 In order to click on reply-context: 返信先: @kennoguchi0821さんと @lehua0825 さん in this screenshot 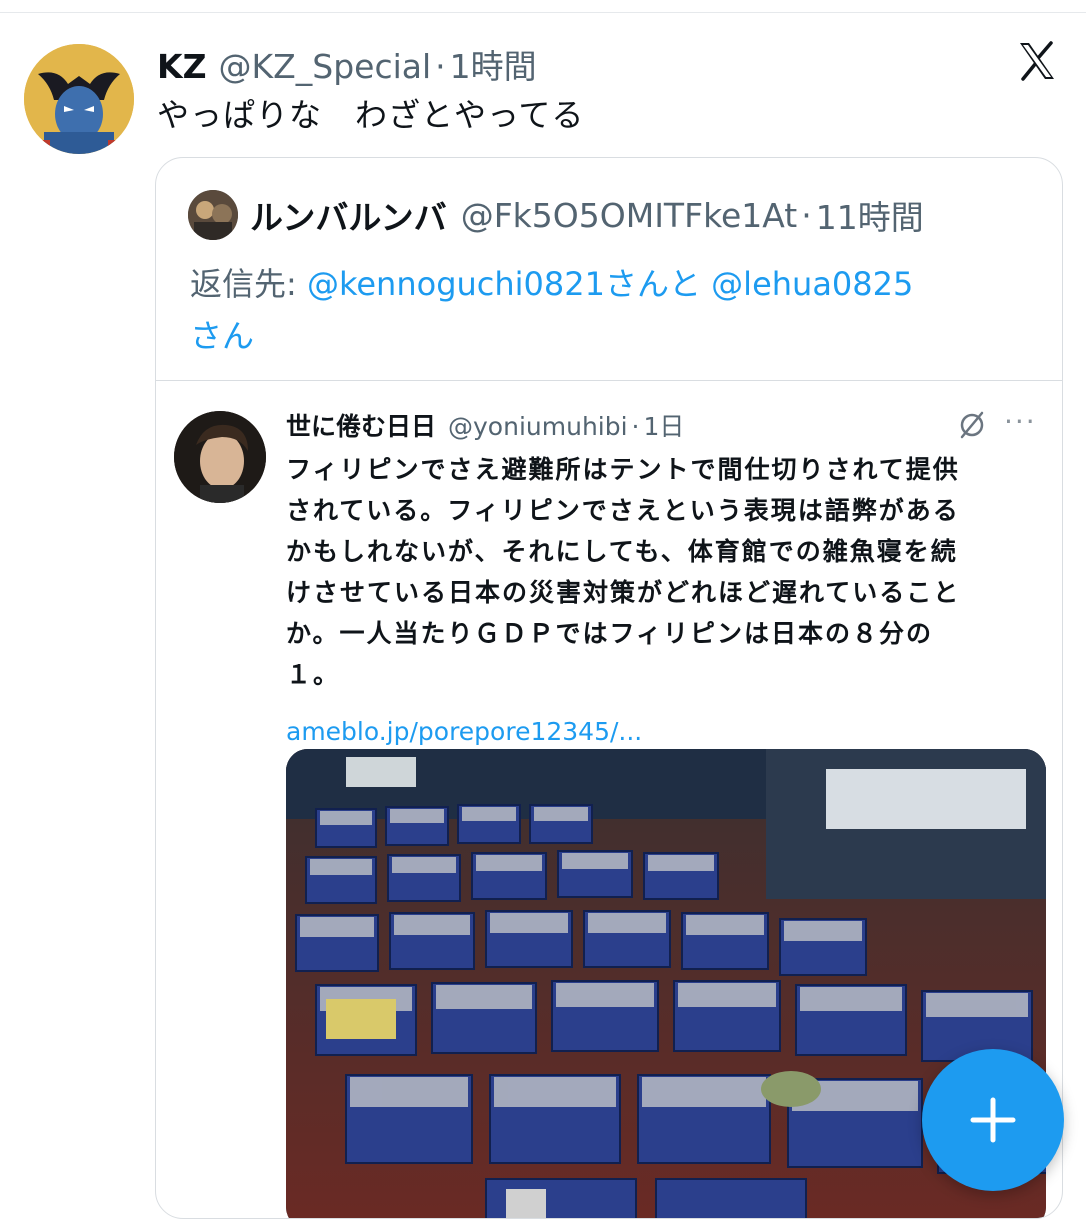, I will do `click(600, 310)`.